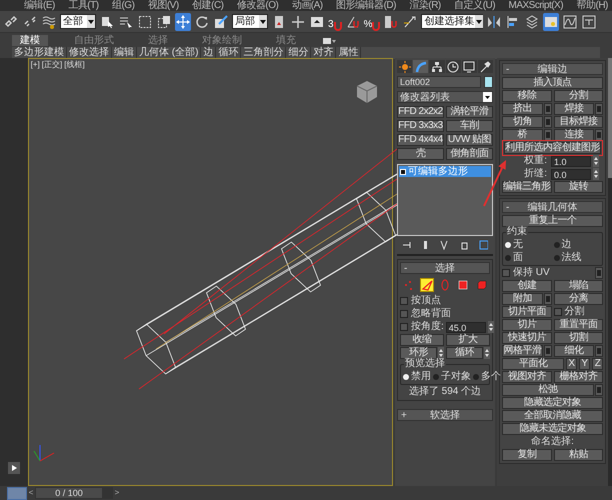 The height and width of the screenshot is (500, 612). What do you see at coordinates (570, 21) in the screenshot?
I see `curve-editor-icon` at bounding box center [570, 21].